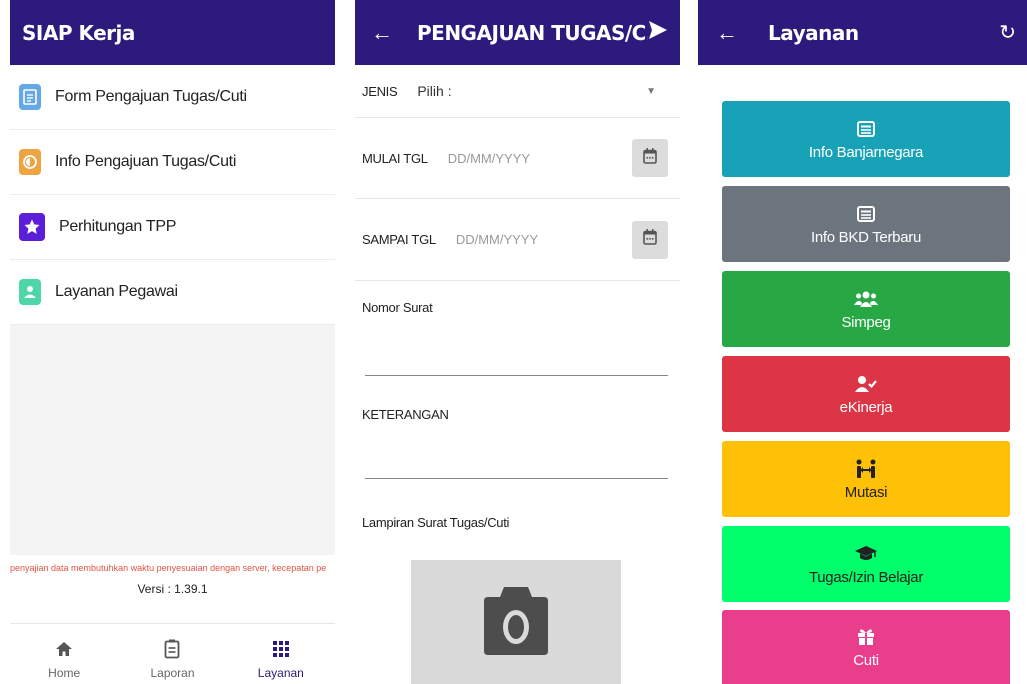 This screenshot has width=1027, height=684. I want to click on keterangan-field: KETERANGAN, so click(517, 433).